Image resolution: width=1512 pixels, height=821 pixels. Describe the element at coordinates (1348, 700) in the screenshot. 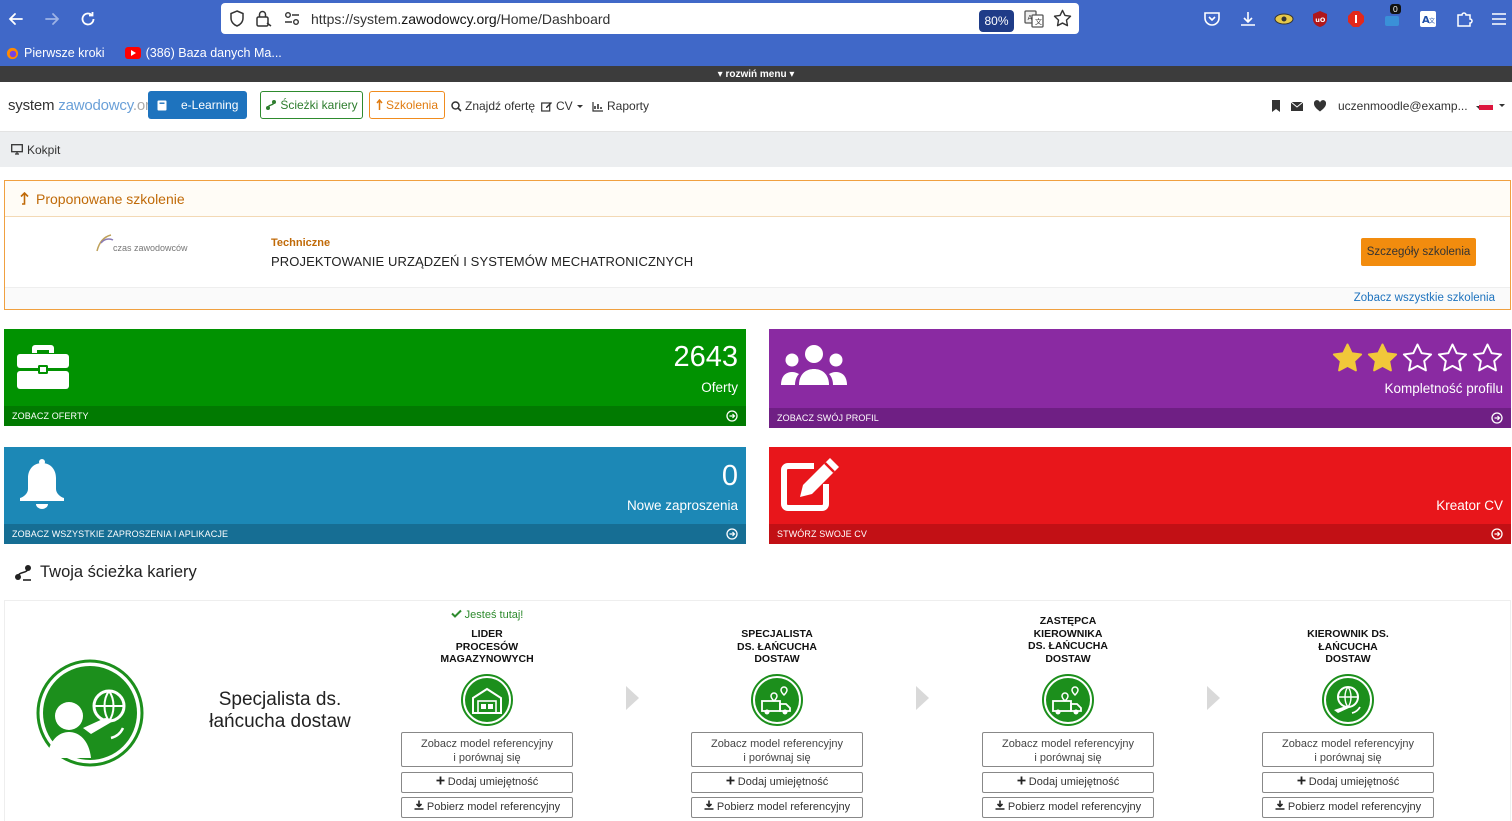

I see `global-logistics-icon` at that location.